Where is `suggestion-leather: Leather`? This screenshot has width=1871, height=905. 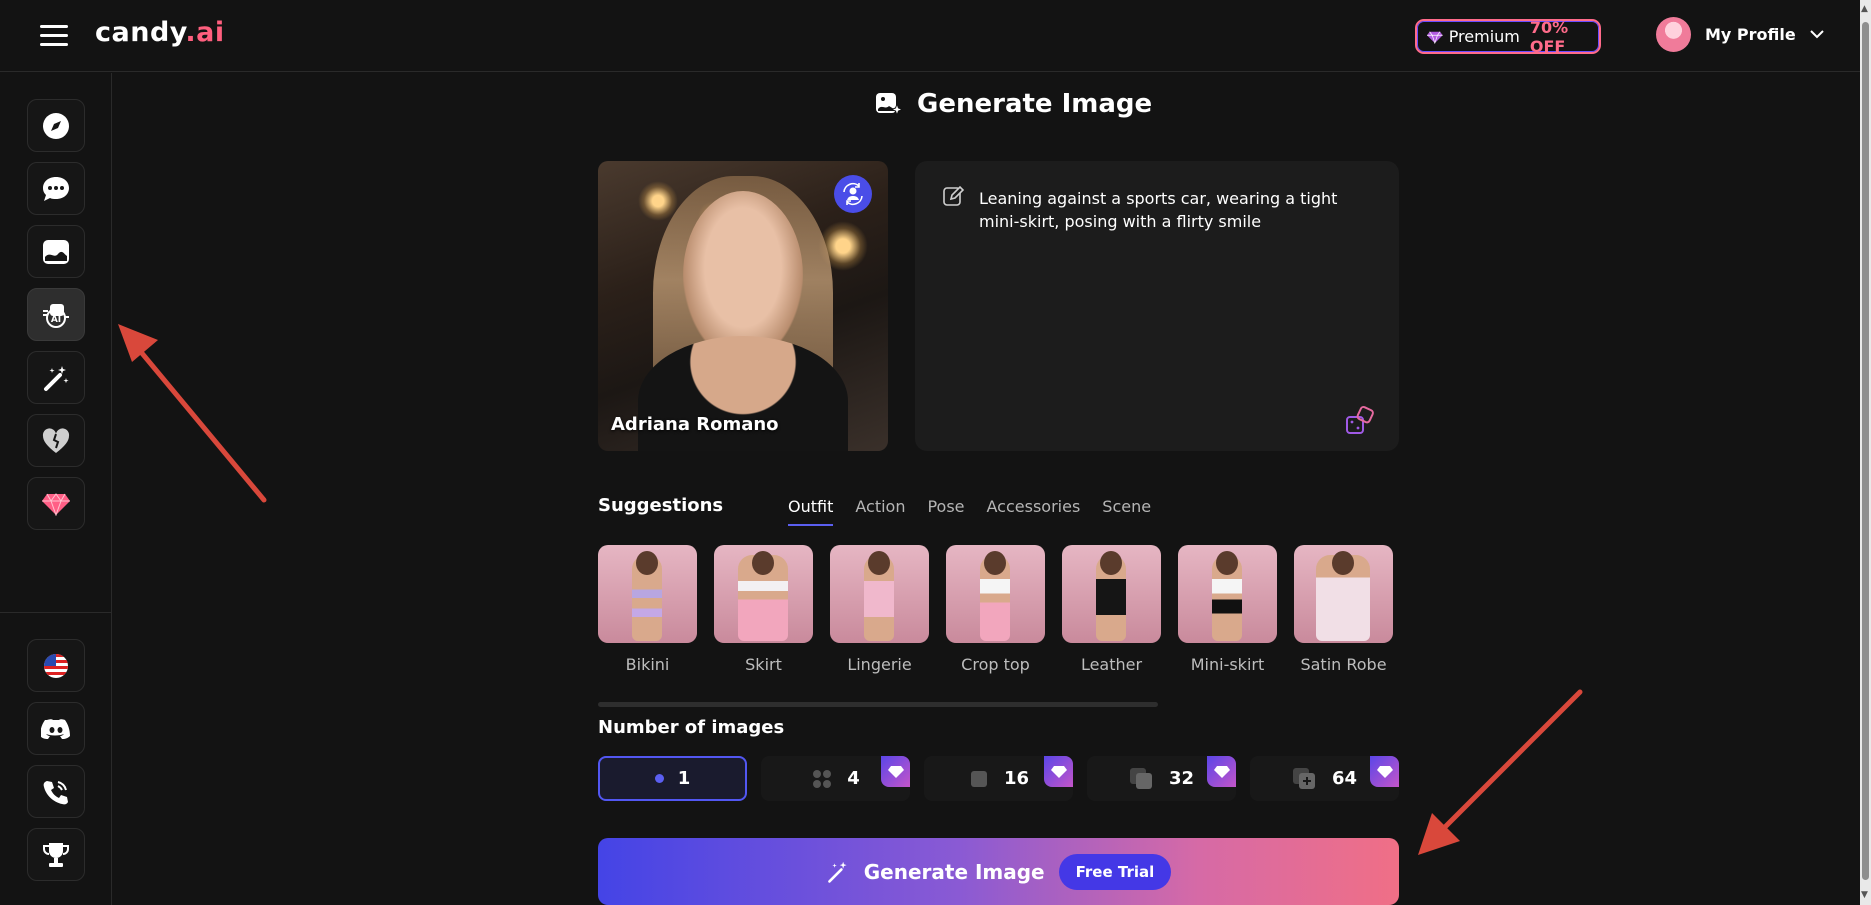 suggestion-leather: Leather is located at coordinates (1111, 609).